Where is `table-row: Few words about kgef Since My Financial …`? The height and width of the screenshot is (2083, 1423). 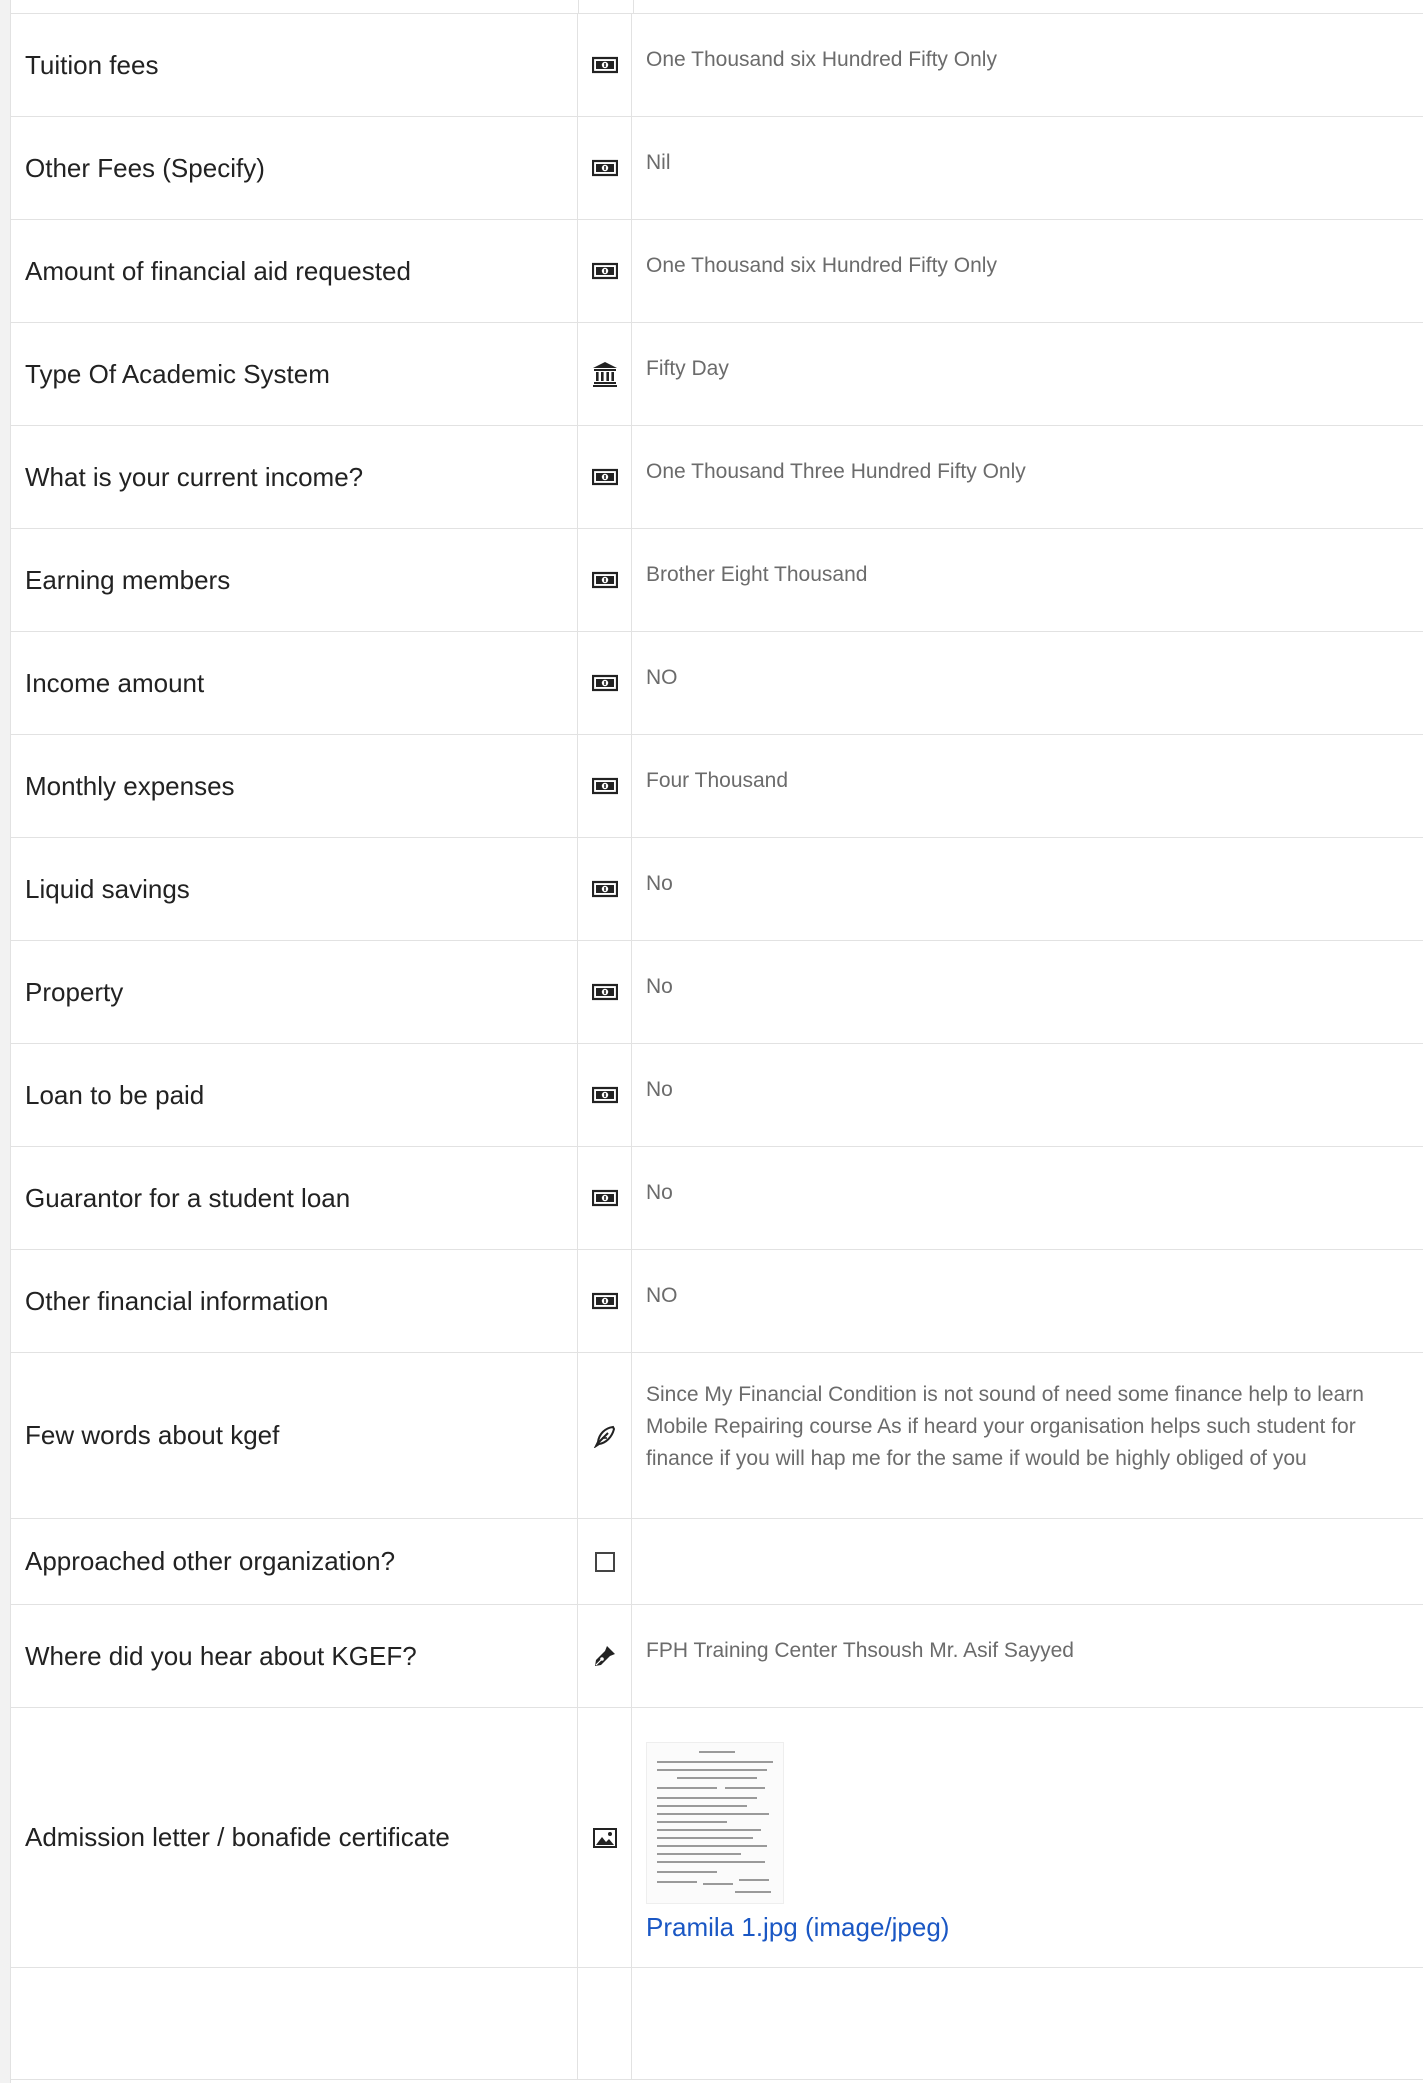 table-row: Few words about kgef Since My Financial … is located at coordinates (717, 1436).